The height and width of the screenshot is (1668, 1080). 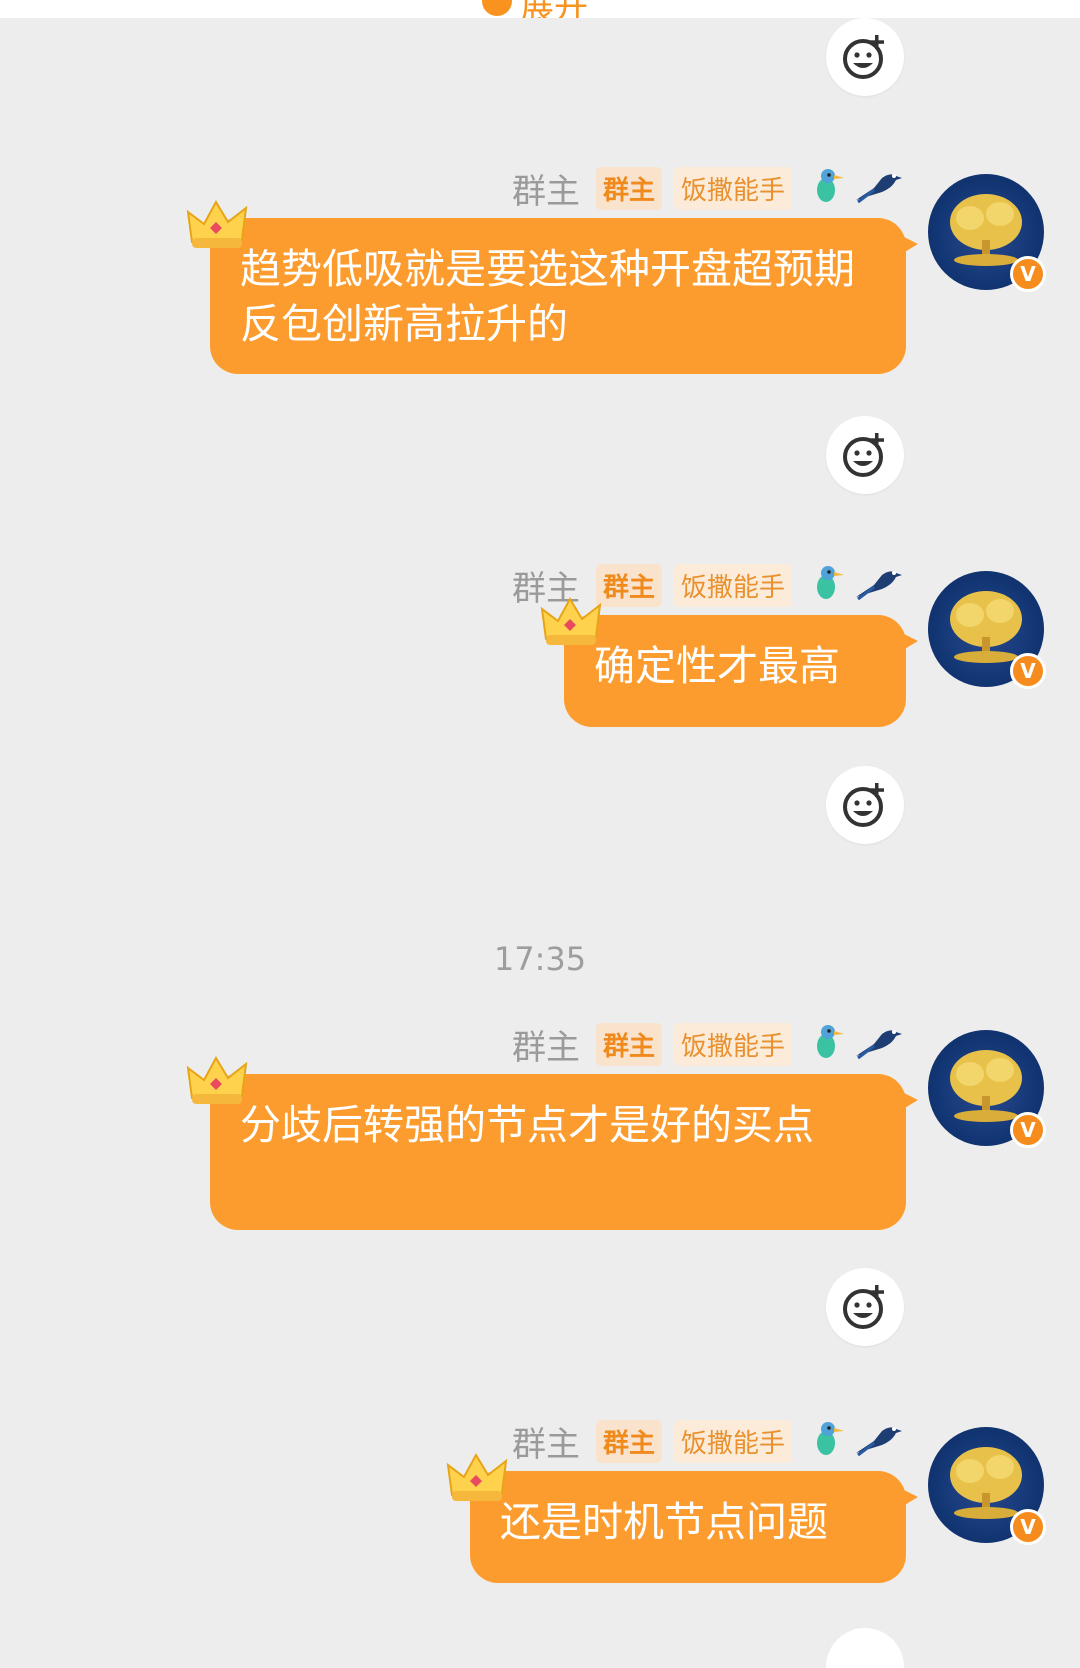 I want to click on expand-icon, so click(x=497, y=8).